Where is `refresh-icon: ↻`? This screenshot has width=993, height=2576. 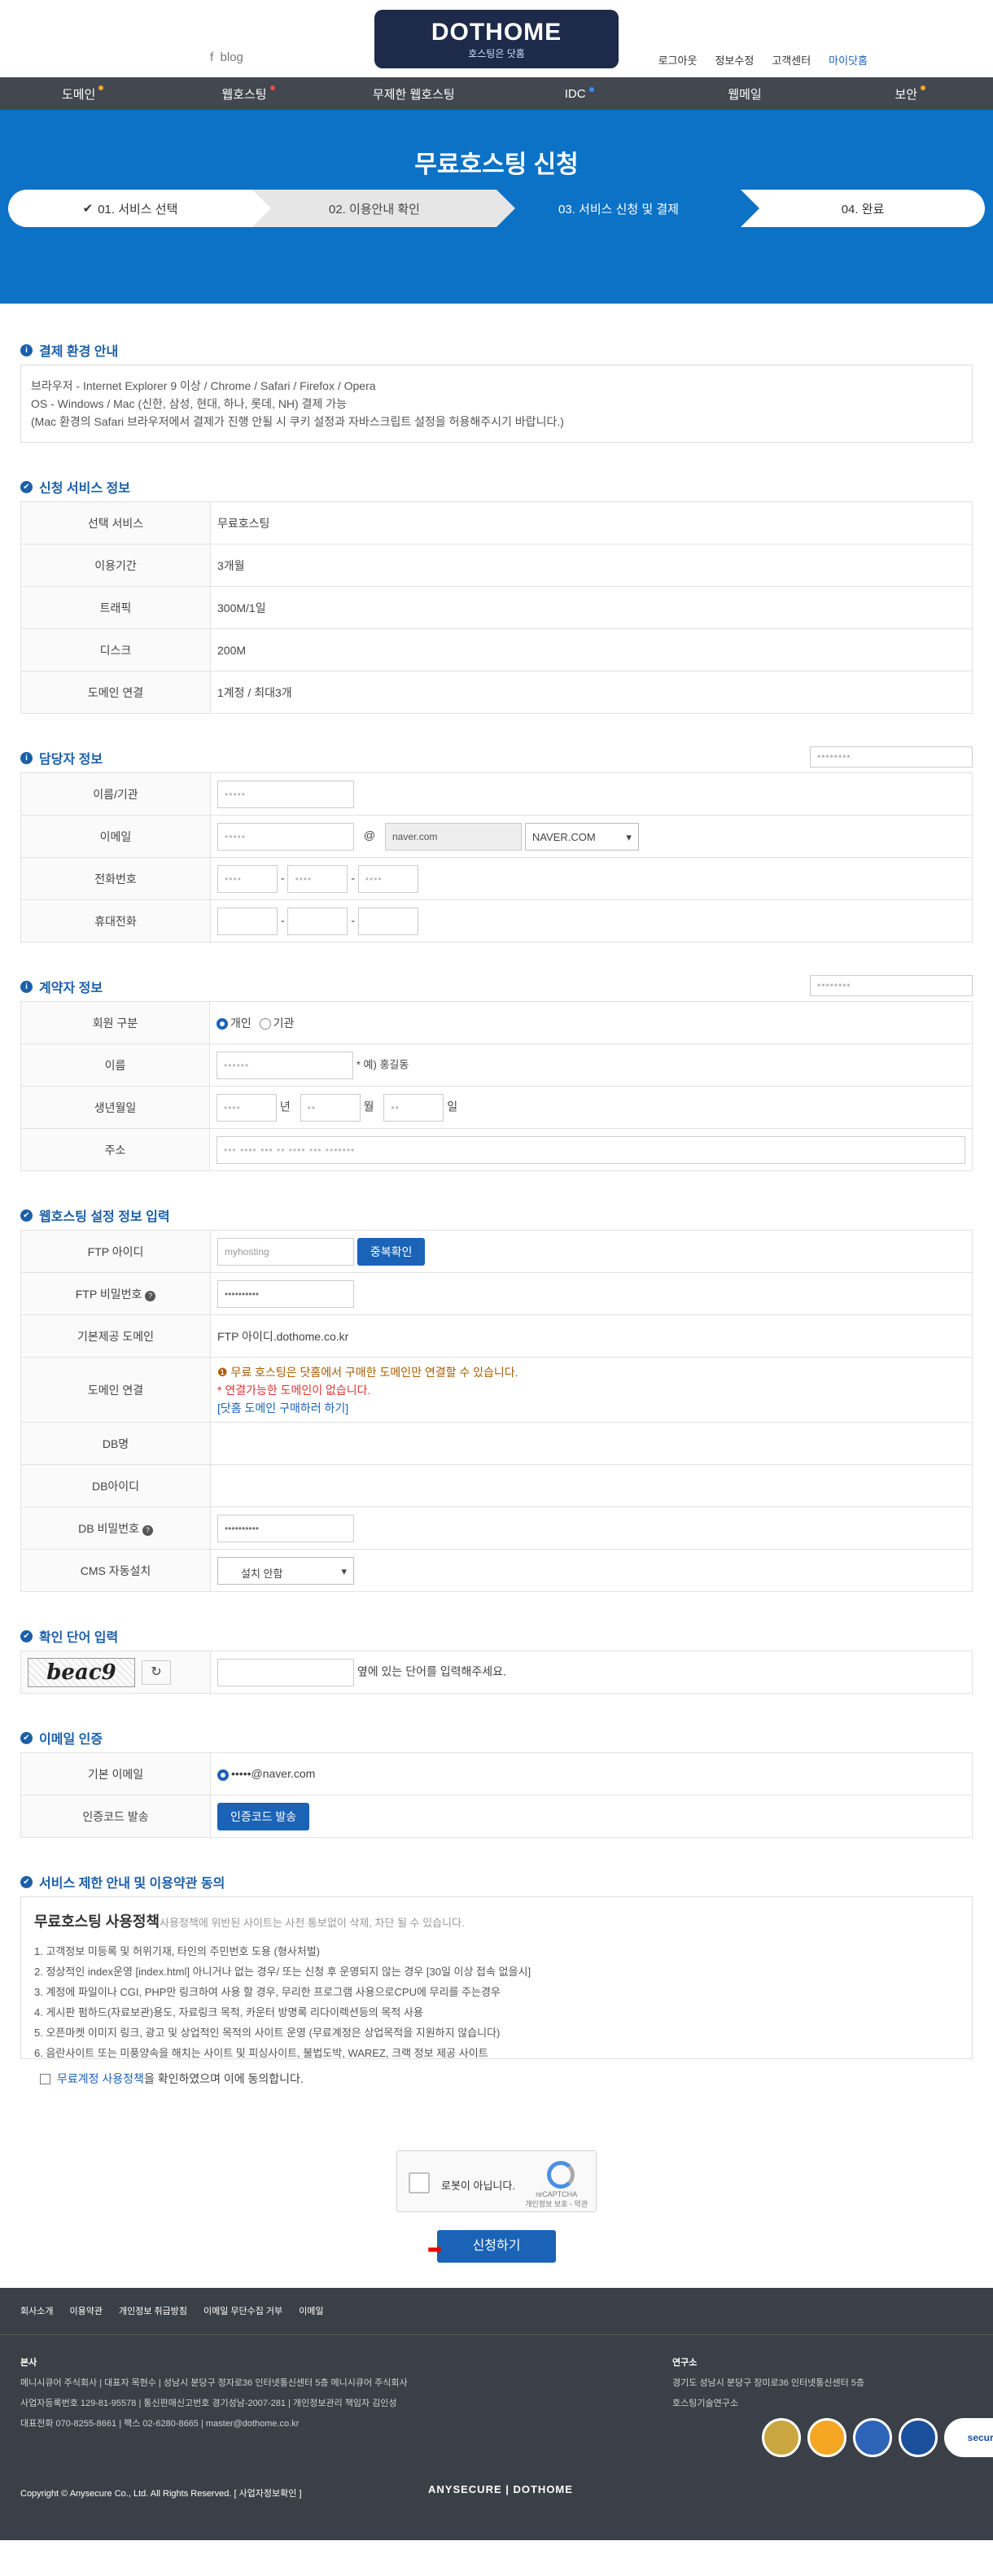 refresh-icon: ↻ is located at coordinates (156, 1672).